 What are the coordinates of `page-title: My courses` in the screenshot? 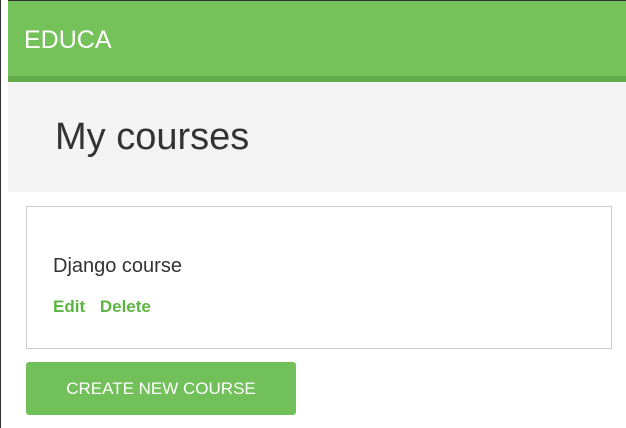 It's located at (152, 137).